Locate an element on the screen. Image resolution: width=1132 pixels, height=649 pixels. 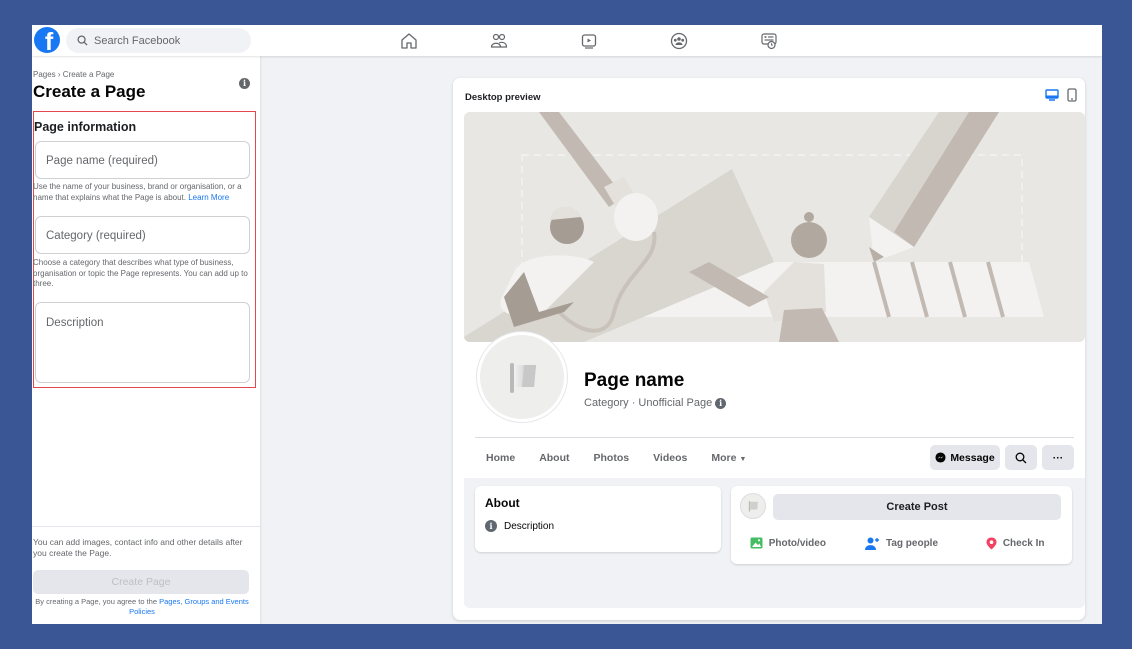
tag-people-icon is located at coordinates (871, 543).